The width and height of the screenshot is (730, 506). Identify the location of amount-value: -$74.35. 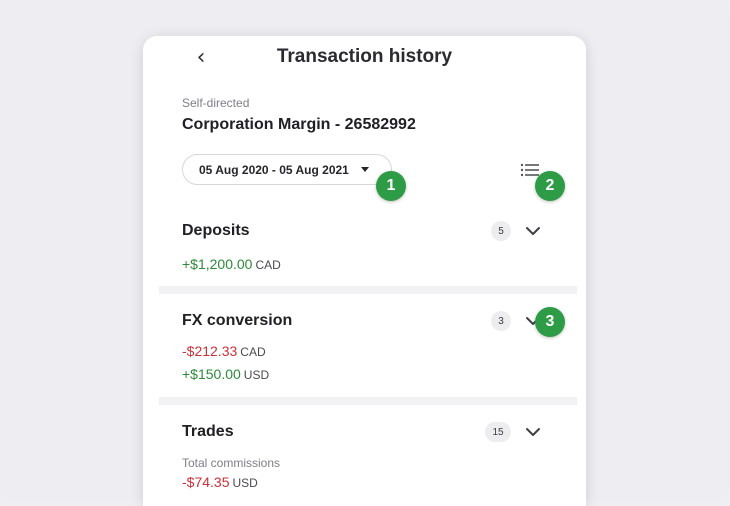
(206, 482).